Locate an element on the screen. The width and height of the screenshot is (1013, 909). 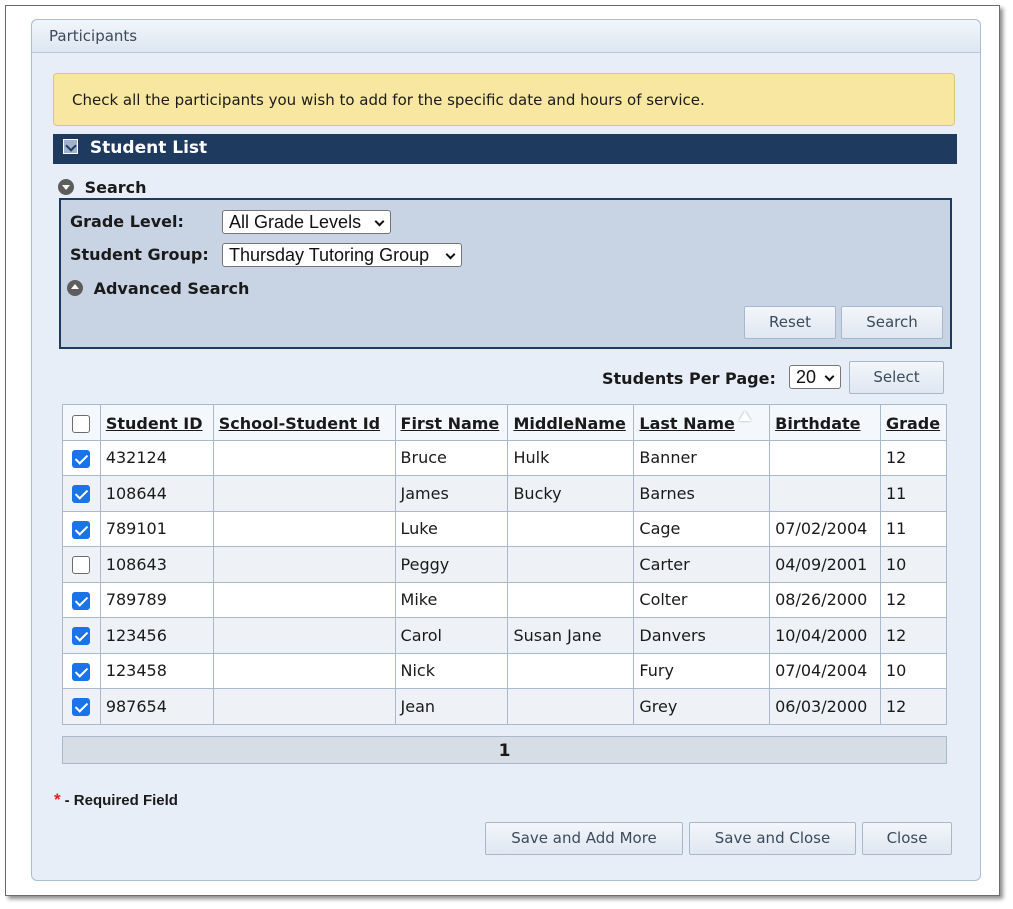
save-and-close-button: Save and Close is located at coordinates (772, 838).